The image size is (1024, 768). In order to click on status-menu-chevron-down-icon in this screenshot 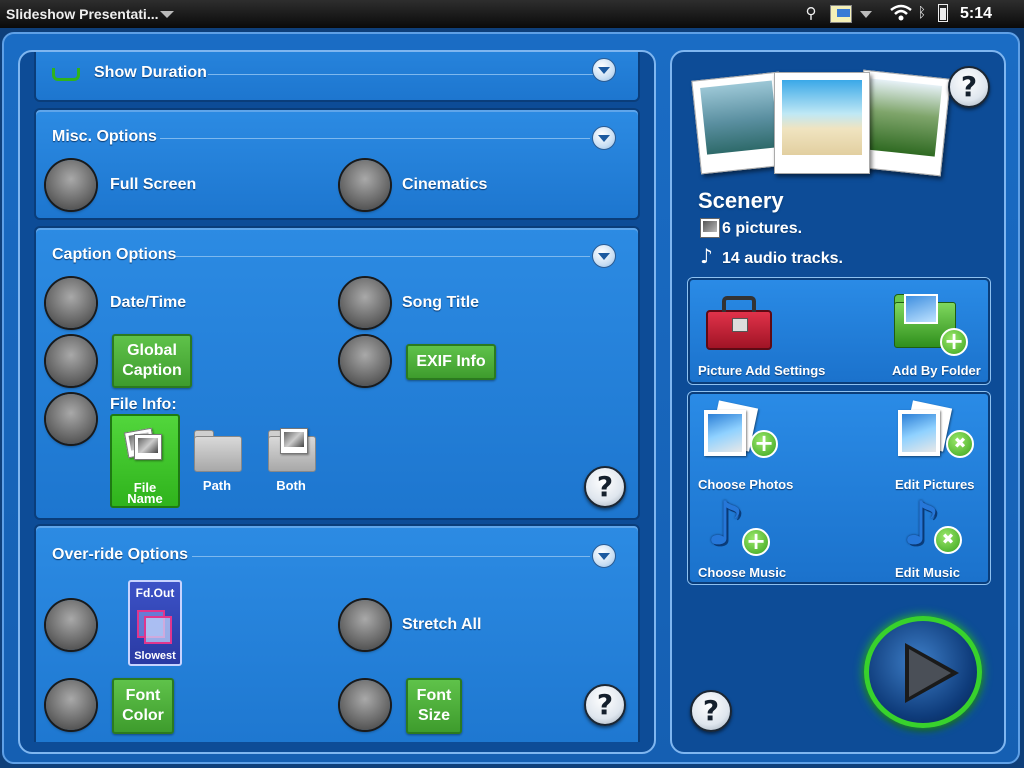, I will do `click(866, 14)`.